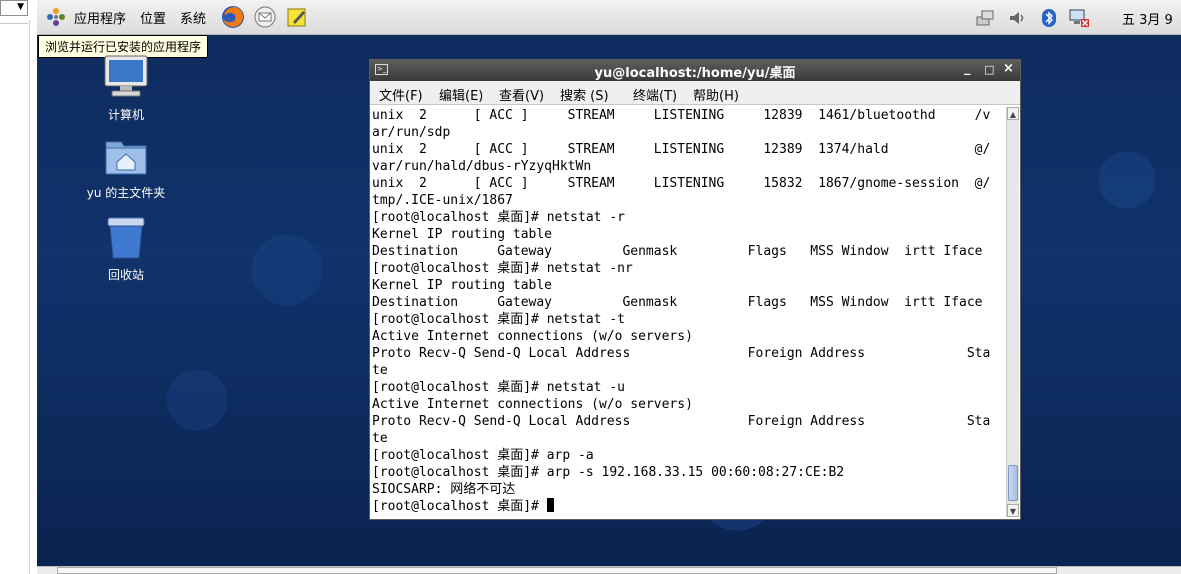 The width and height of the screenshot is (1181, 574). What do you see at coordinates (655, 94) in the screenshot?
I see `menu-terminal: 终端(T)` at bounding box center [655, 94].